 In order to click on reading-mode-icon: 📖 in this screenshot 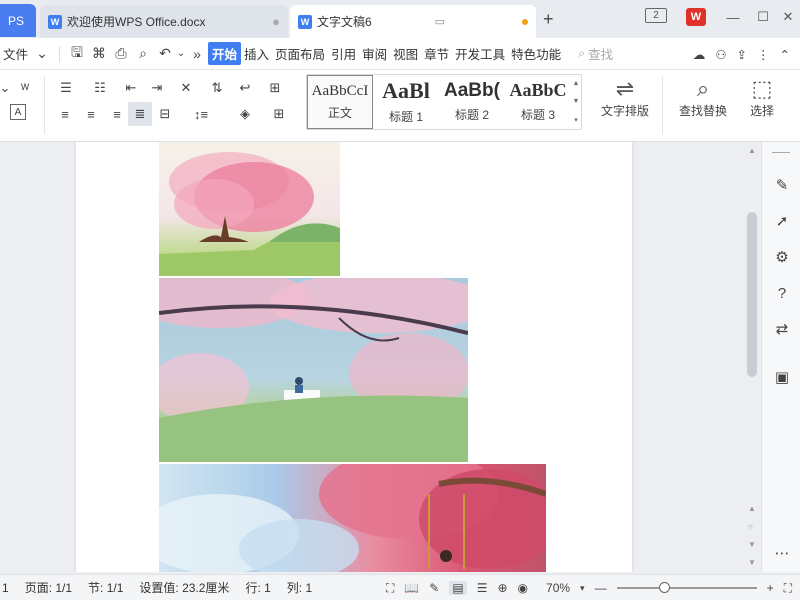, I will do `click(411, 588)`.